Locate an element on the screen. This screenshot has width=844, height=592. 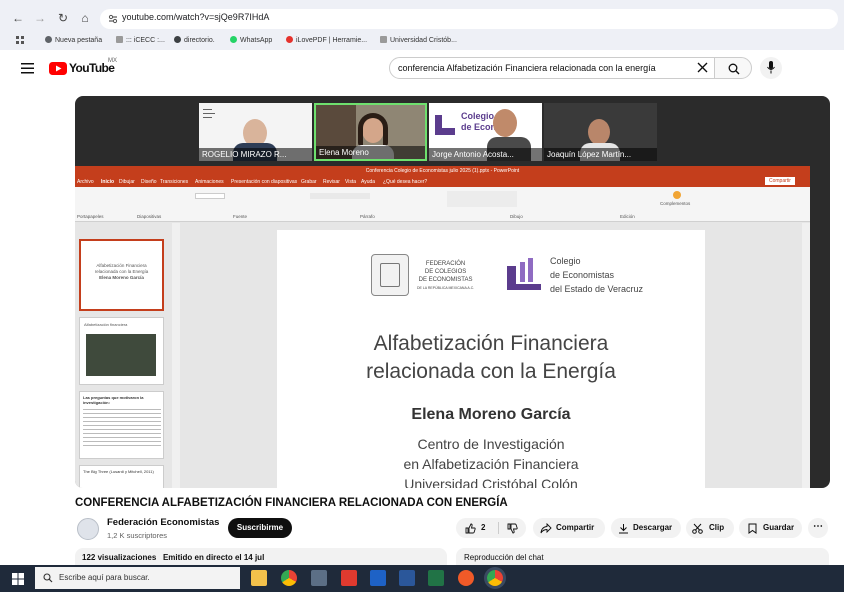
thumbs-down-icon is located at coordinates (512, 528).